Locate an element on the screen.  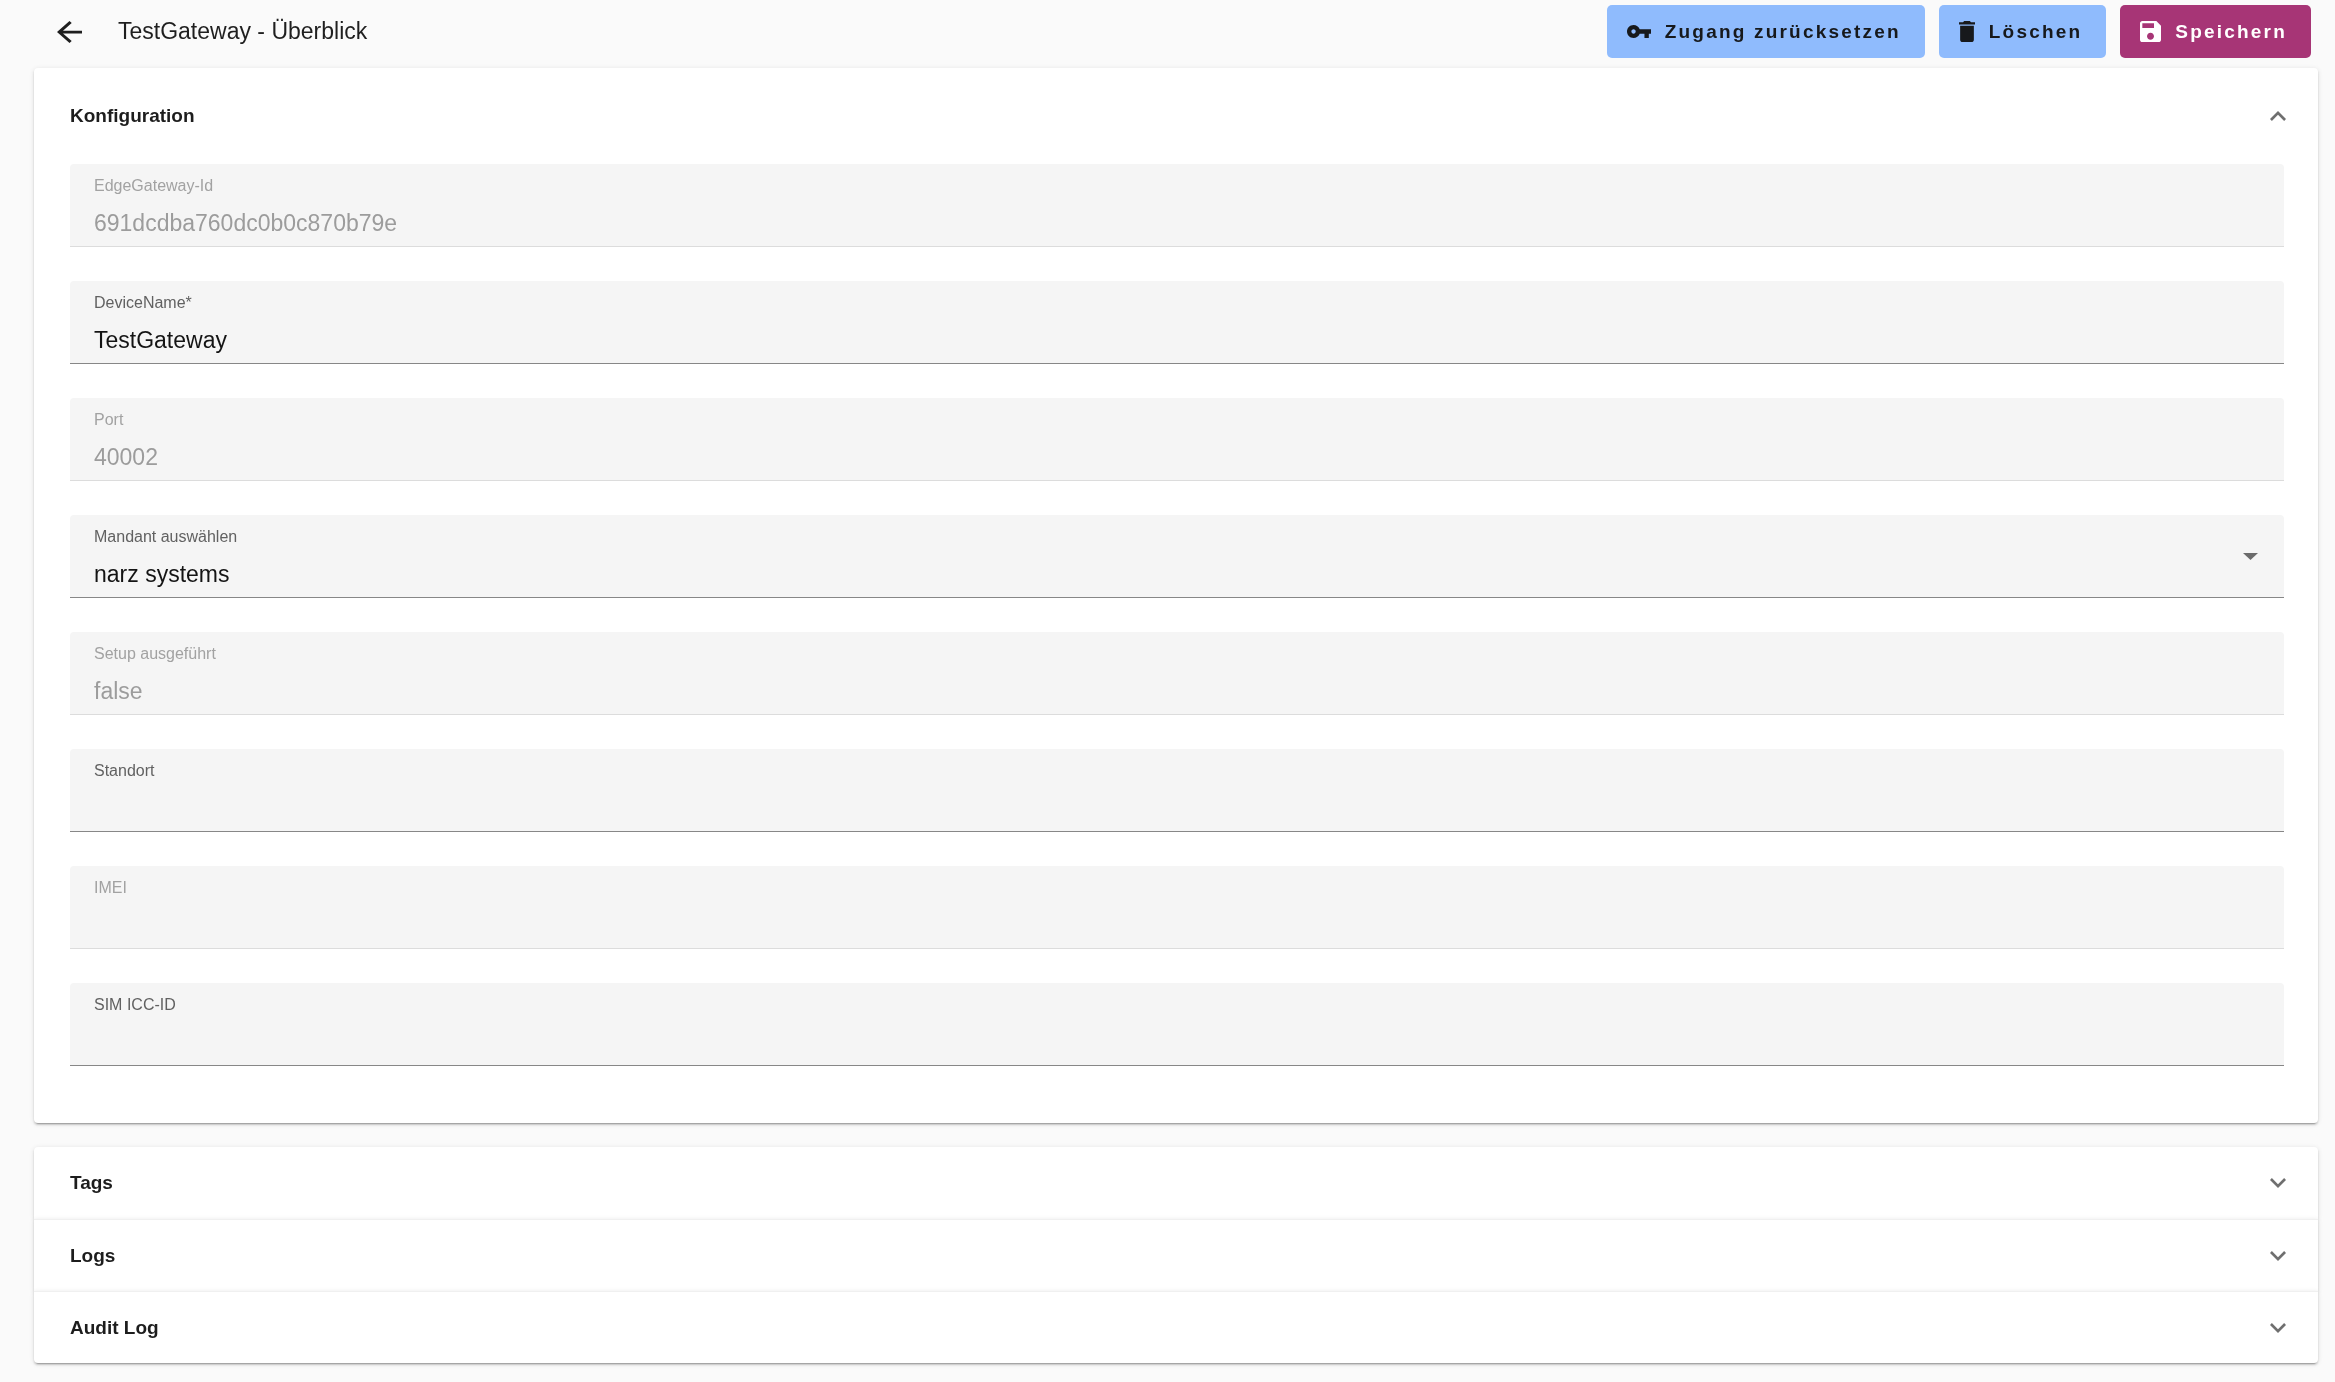
caret-down-icon is located at coordinates (2250, 556).